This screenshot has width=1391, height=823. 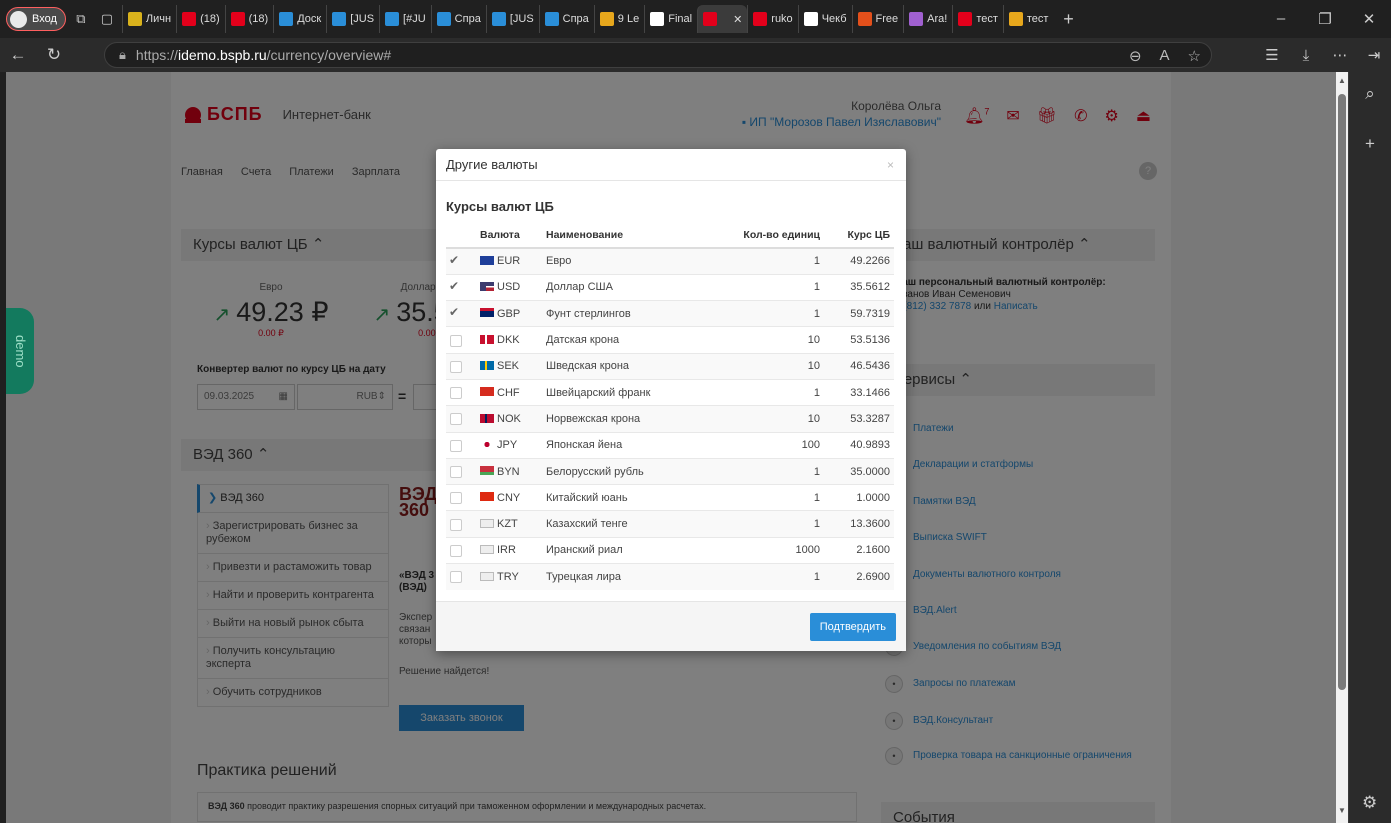 What do you see at coordinates (1370, 94) in the screenshot?
I see `search-icon: ⌕` at bounding box center [1370, 94].